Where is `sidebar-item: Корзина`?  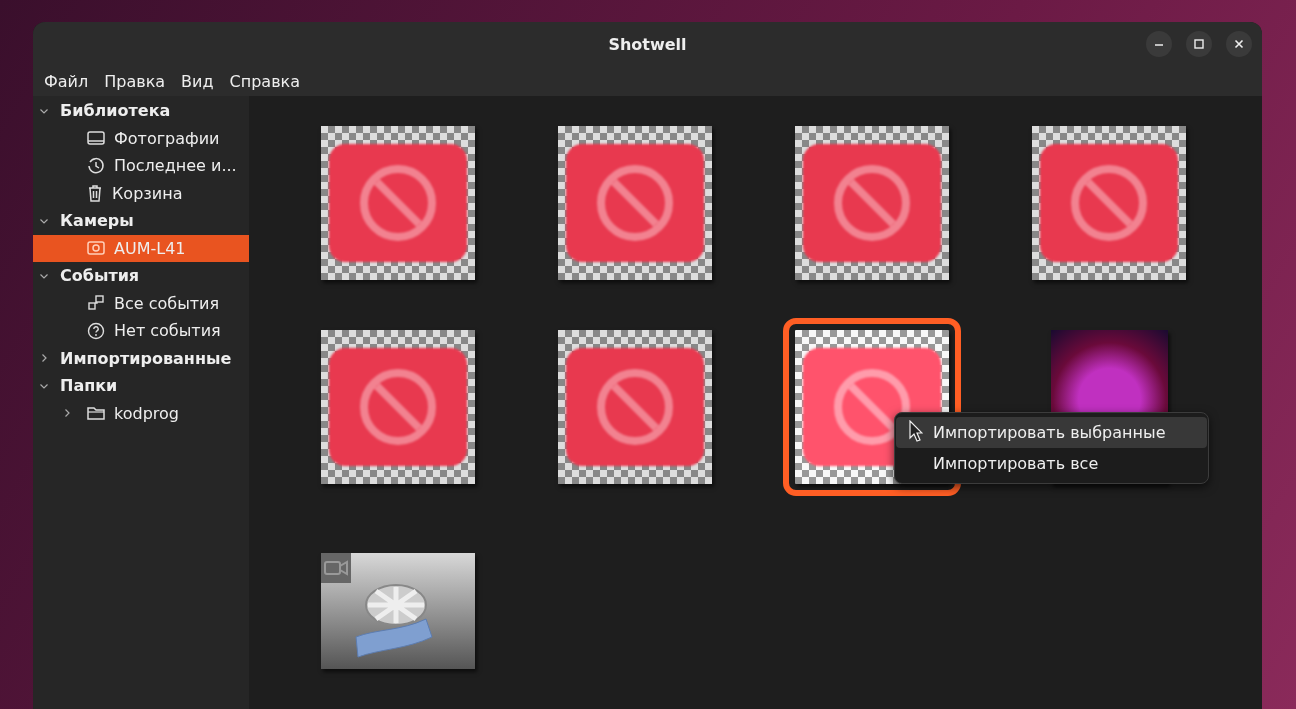
sidebar-item: Корзина is located at coordinates (141, 193).